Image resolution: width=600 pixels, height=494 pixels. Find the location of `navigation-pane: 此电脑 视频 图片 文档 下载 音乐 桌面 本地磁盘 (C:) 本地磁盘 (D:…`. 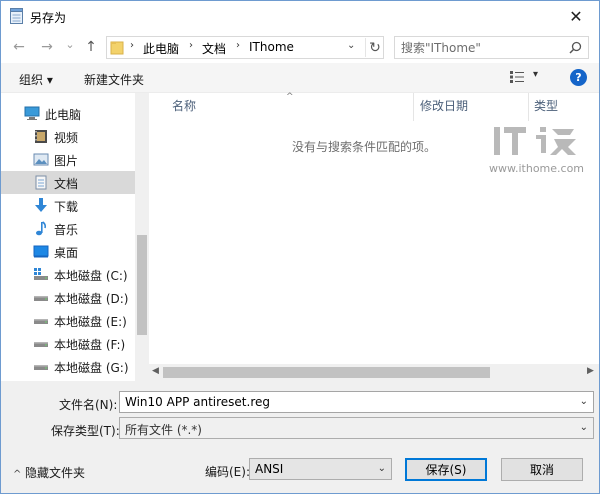

navigation-pane: 此电脑 视频 图片 文档 下载 音乐 桌面 本地磁盘 (C:) 本地磁盘 (D:… is located at coordinates (75, 237).